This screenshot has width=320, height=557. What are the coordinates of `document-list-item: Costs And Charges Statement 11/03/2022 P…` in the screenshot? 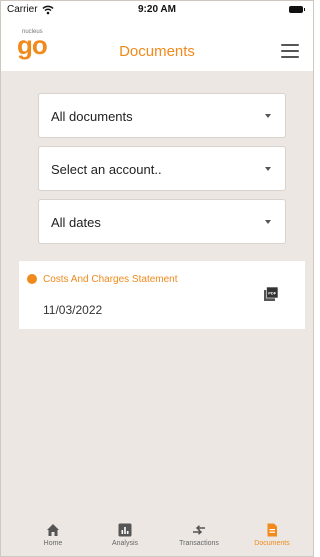 It's located at (162, 295).